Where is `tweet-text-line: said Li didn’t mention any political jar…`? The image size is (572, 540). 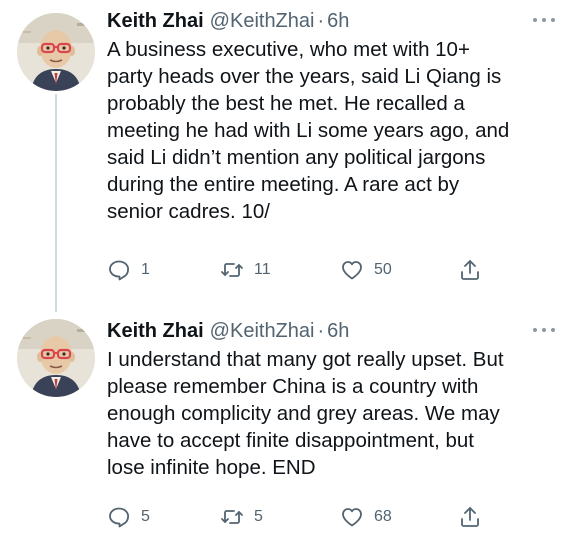 tweet-text-line: said Li didn’t mention any political jar… is located at coordinates (296, 157).